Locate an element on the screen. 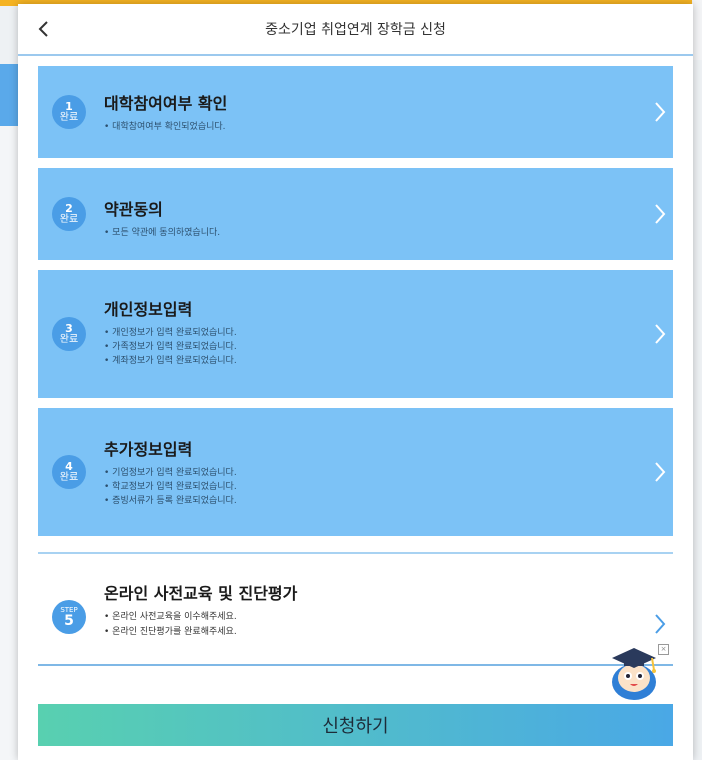 This screenshot has width=702, height=760. back-button is located at coordinates (43, 29).